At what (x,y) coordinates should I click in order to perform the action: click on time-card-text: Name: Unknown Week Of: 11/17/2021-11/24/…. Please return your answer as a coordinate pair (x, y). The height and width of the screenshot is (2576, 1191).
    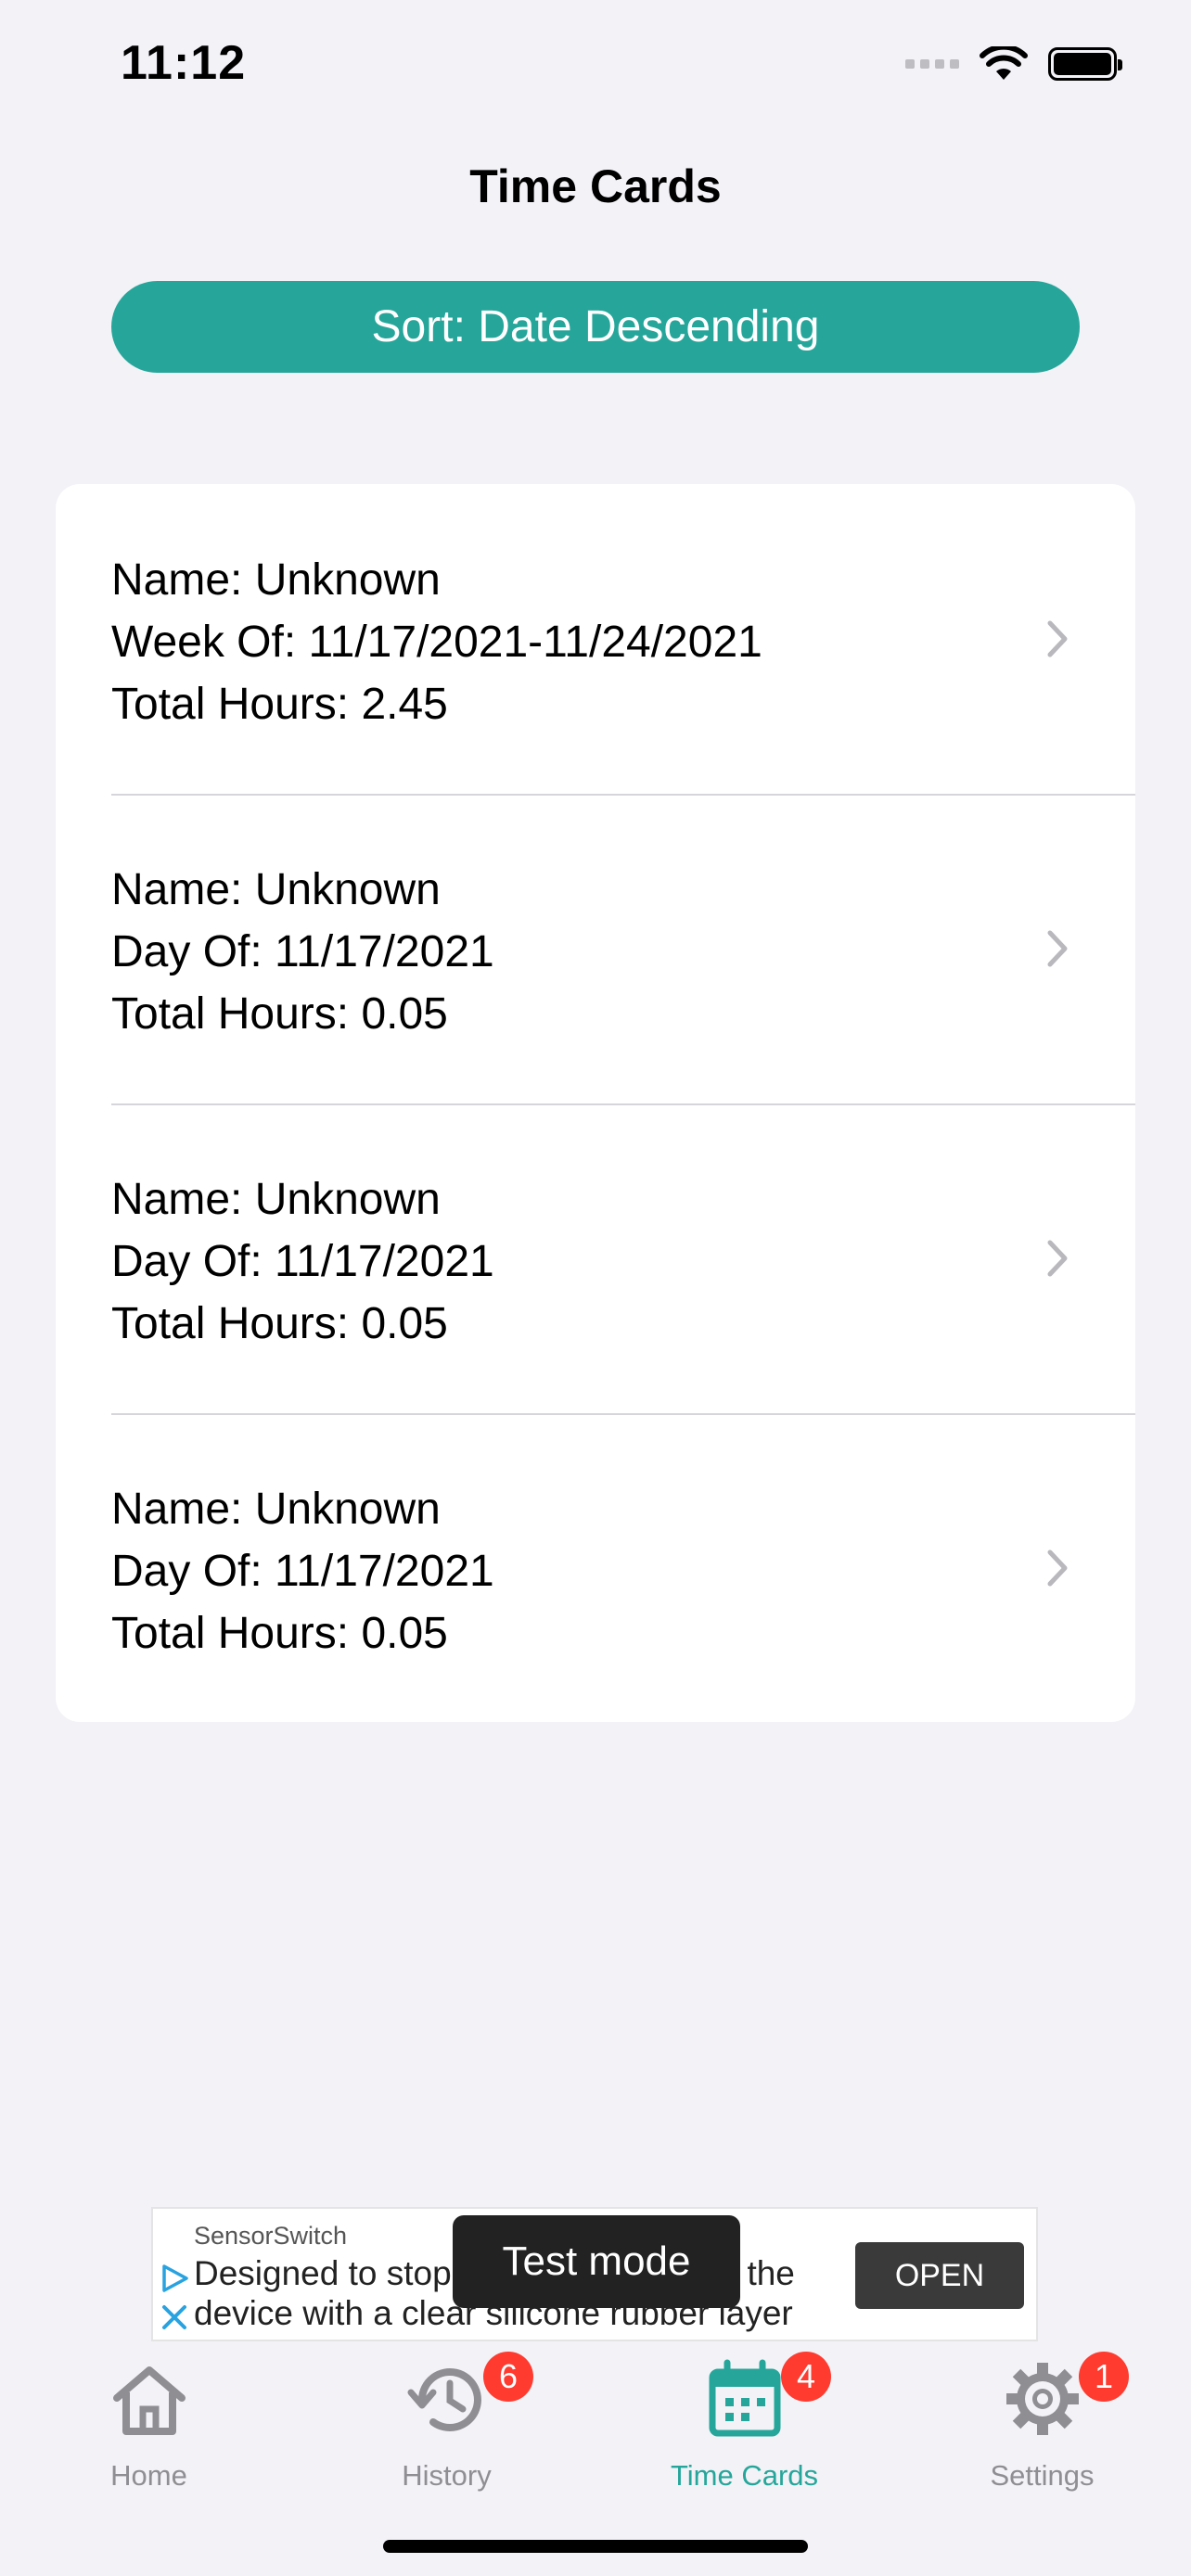
    Looking at the image, I should click on (437, 642).